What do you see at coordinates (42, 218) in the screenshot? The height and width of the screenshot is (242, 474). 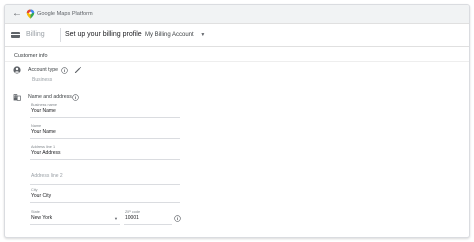 I see `state-value: New York` at bounding box center [42, 218].